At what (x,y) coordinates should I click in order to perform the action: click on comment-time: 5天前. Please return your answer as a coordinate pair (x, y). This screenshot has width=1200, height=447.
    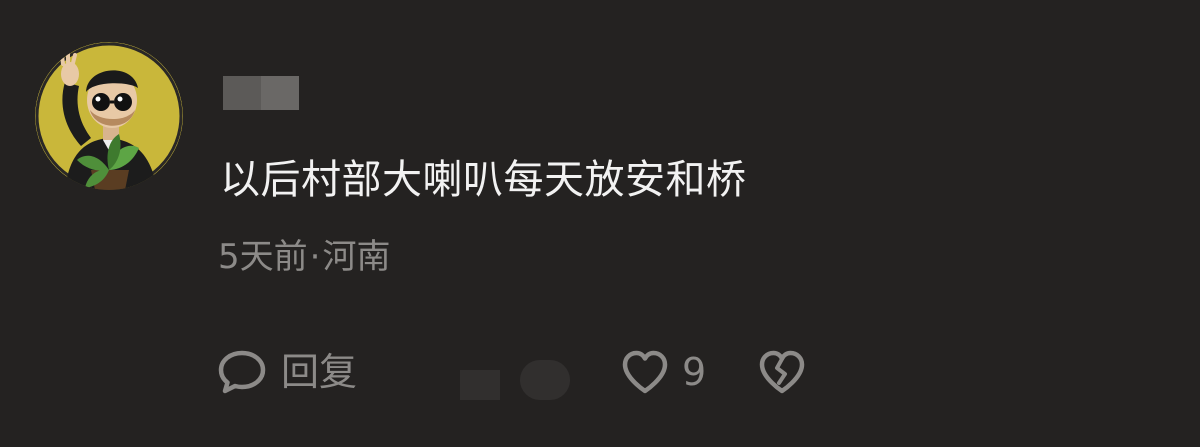
    Looking at the image, I should click on (263, 257).